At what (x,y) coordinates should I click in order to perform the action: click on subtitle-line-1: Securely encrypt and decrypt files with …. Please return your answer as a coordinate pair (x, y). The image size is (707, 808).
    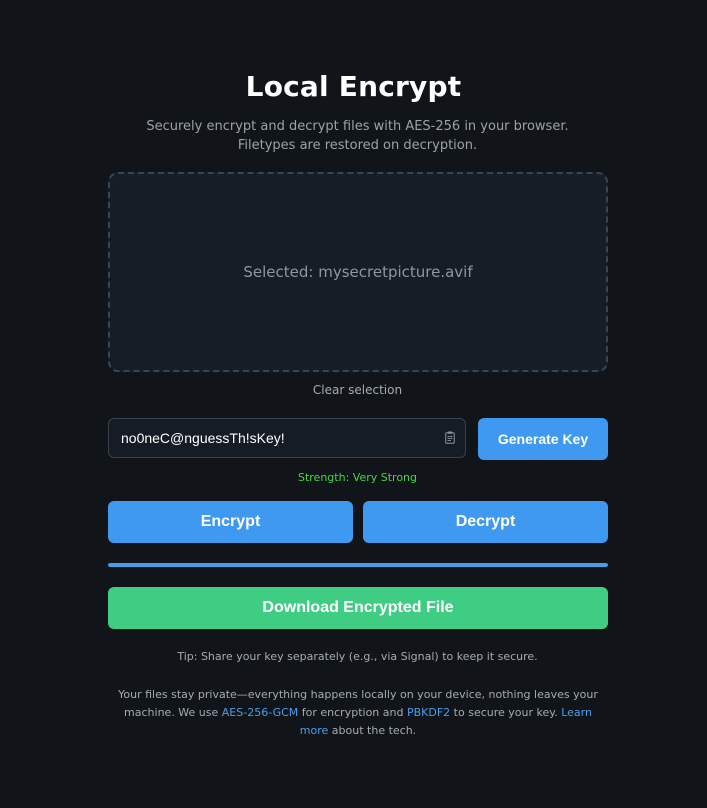
    Looking at the image, I should click on (357, 126).